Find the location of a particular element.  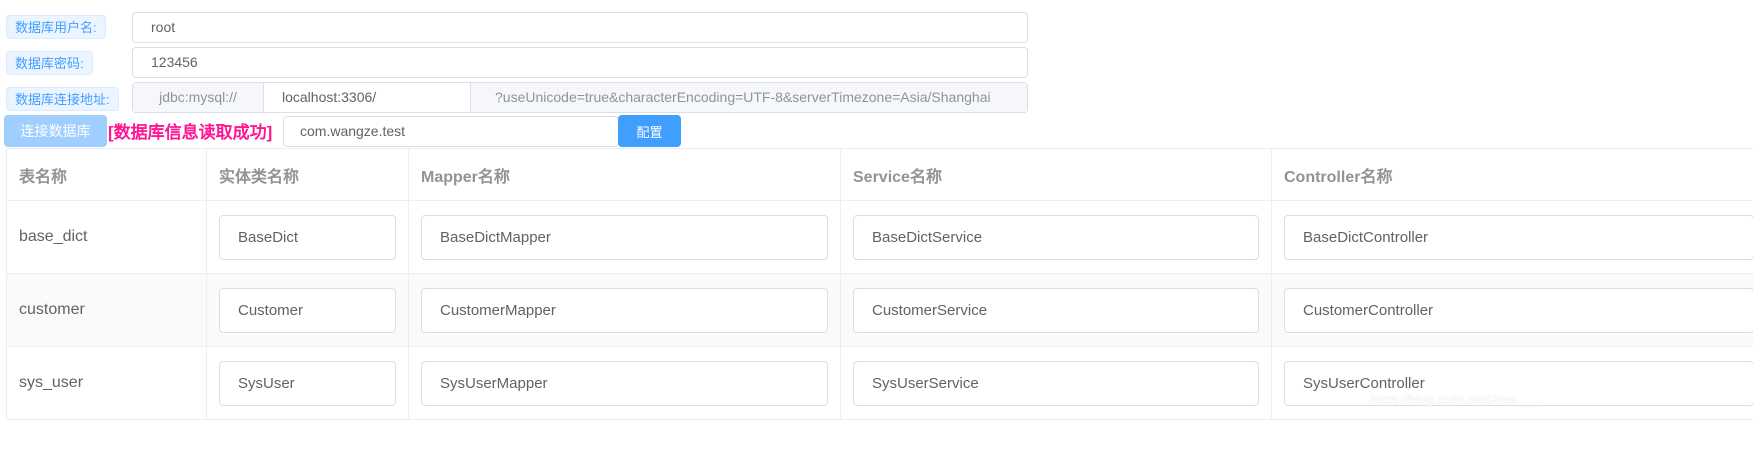

watermark: https://blog.csdn.net/Ares___ is located at coordinates (1454, 399).